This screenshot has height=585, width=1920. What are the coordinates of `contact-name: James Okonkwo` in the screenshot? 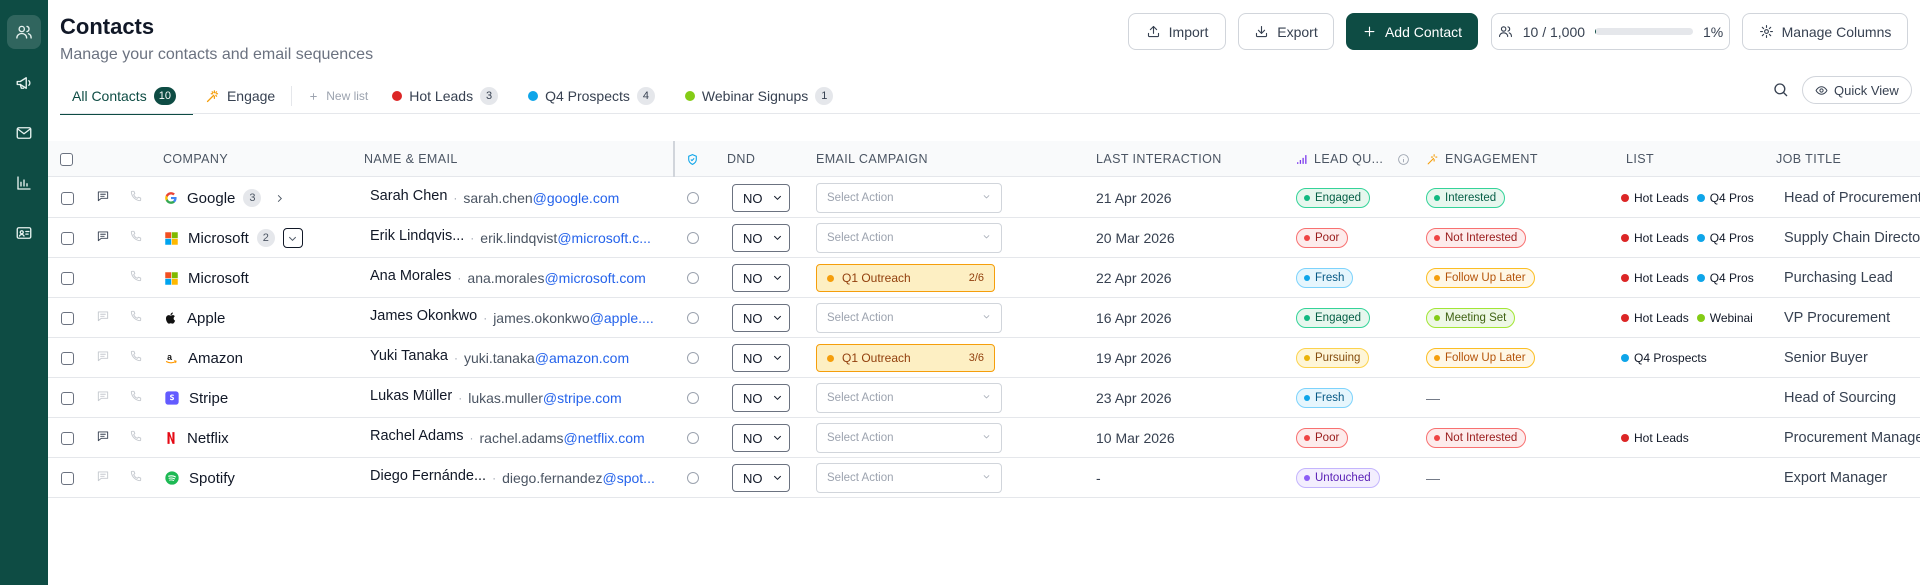 It's located at (423, 316).